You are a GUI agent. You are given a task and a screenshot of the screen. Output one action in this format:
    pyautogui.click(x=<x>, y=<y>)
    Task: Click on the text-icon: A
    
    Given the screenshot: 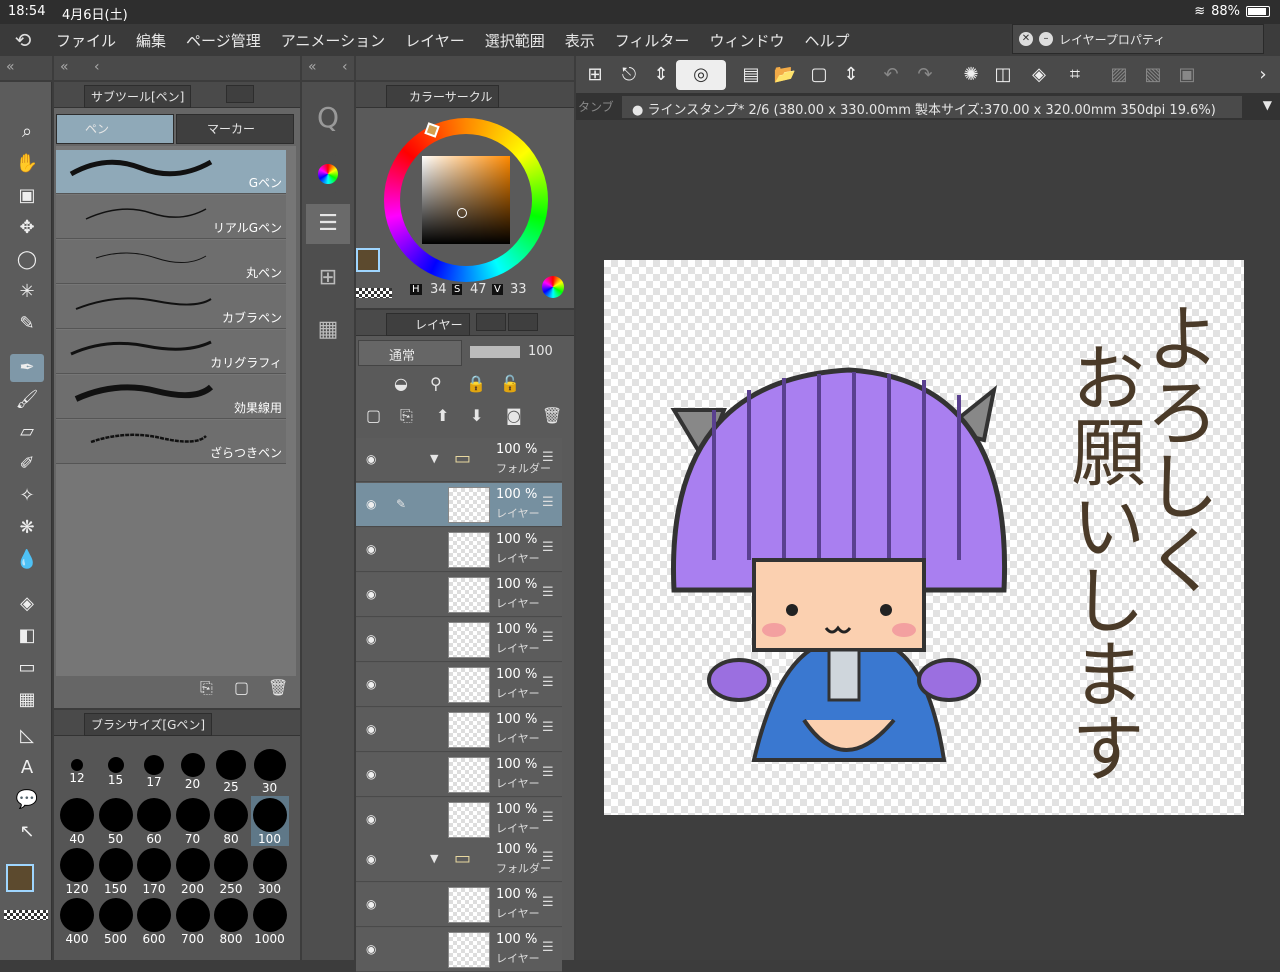 What is the action you would take?
    pyautogui.click(x=27, y=768)
    